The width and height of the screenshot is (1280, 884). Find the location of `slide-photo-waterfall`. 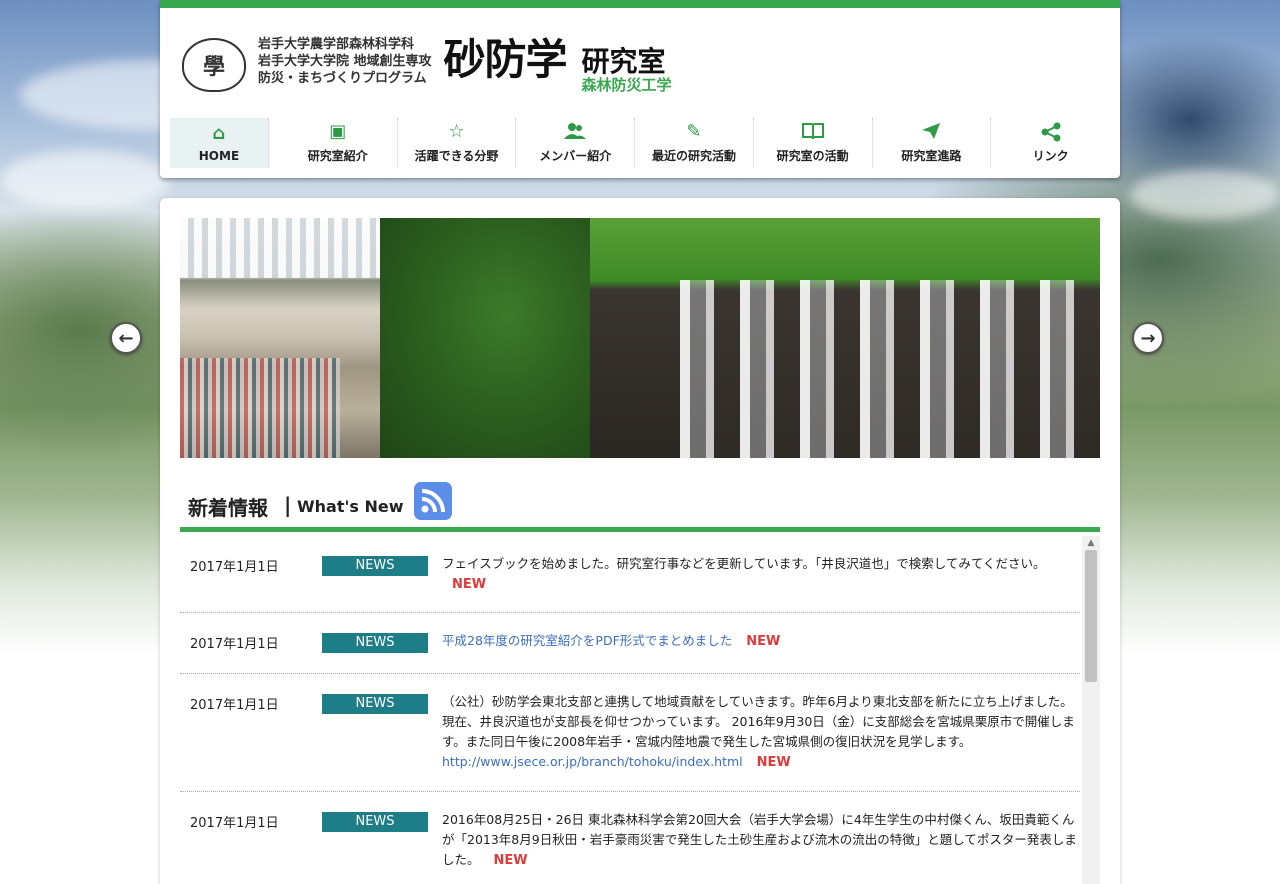

slide-photo-waterfall is located at coordinates (845, 338).